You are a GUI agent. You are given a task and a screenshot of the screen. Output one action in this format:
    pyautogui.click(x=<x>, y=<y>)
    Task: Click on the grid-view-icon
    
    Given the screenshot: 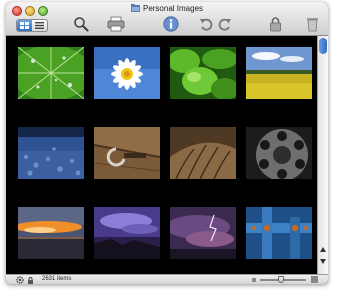 What is the action you would take?
    pyautogui.click(x=24, y=25)
    